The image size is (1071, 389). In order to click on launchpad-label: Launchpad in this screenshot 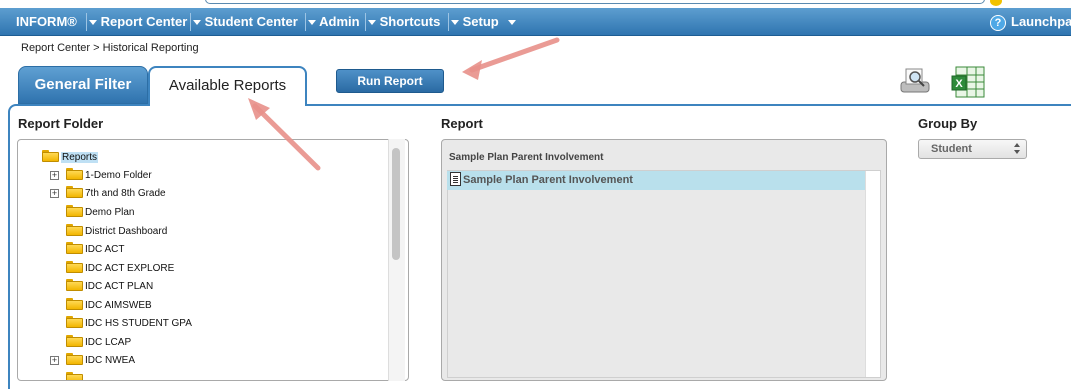, I will do `click(1041, 21)`.